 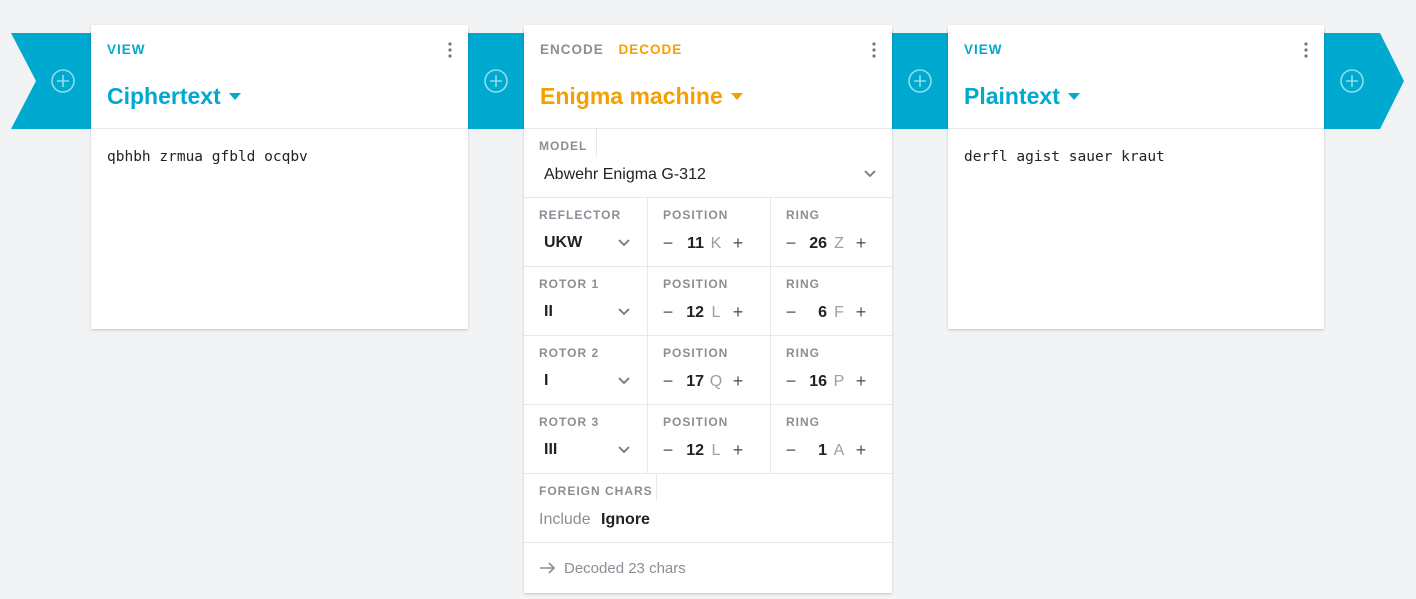 What do you see at coordinates (708, 301) in the screenshot?
I see `rotor-row: ROTOR 1 II POSITION − 12 L + RING − 6 F` at bounding box center [708, 301].